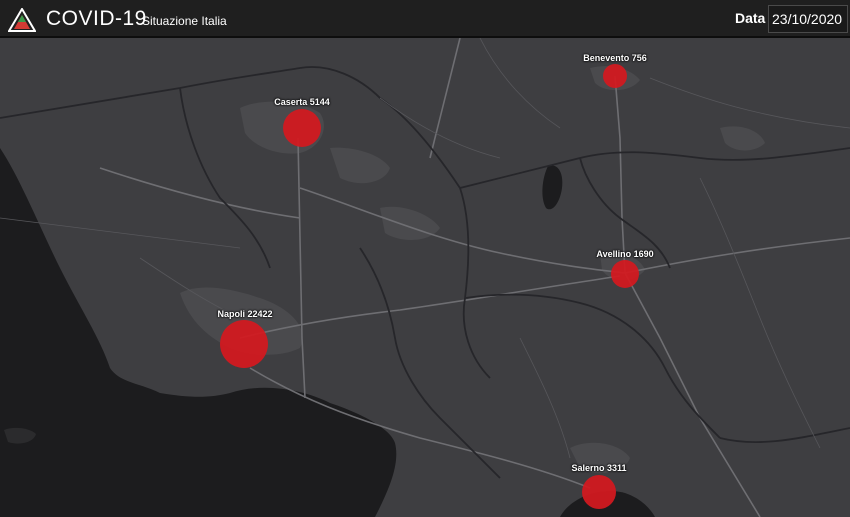 The width and height of the screenshot is (850, 517). Describe the element at coordinates (615, 76) in the screenshot. I see `marker-benevento` at that location.